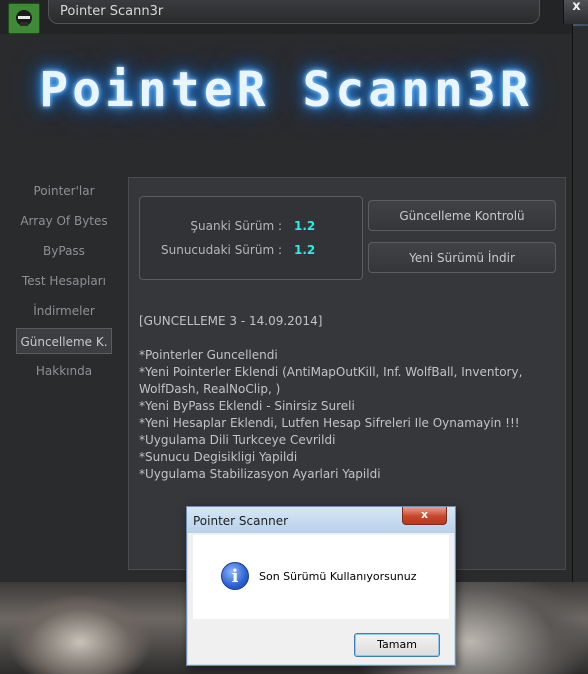 This screenshot has height=674, width=588. What do you see at coordinates (64, 311) in the screenshot?
I see `sidebar-item-downloads: İndirmeler` at bounding box center [64, 311].